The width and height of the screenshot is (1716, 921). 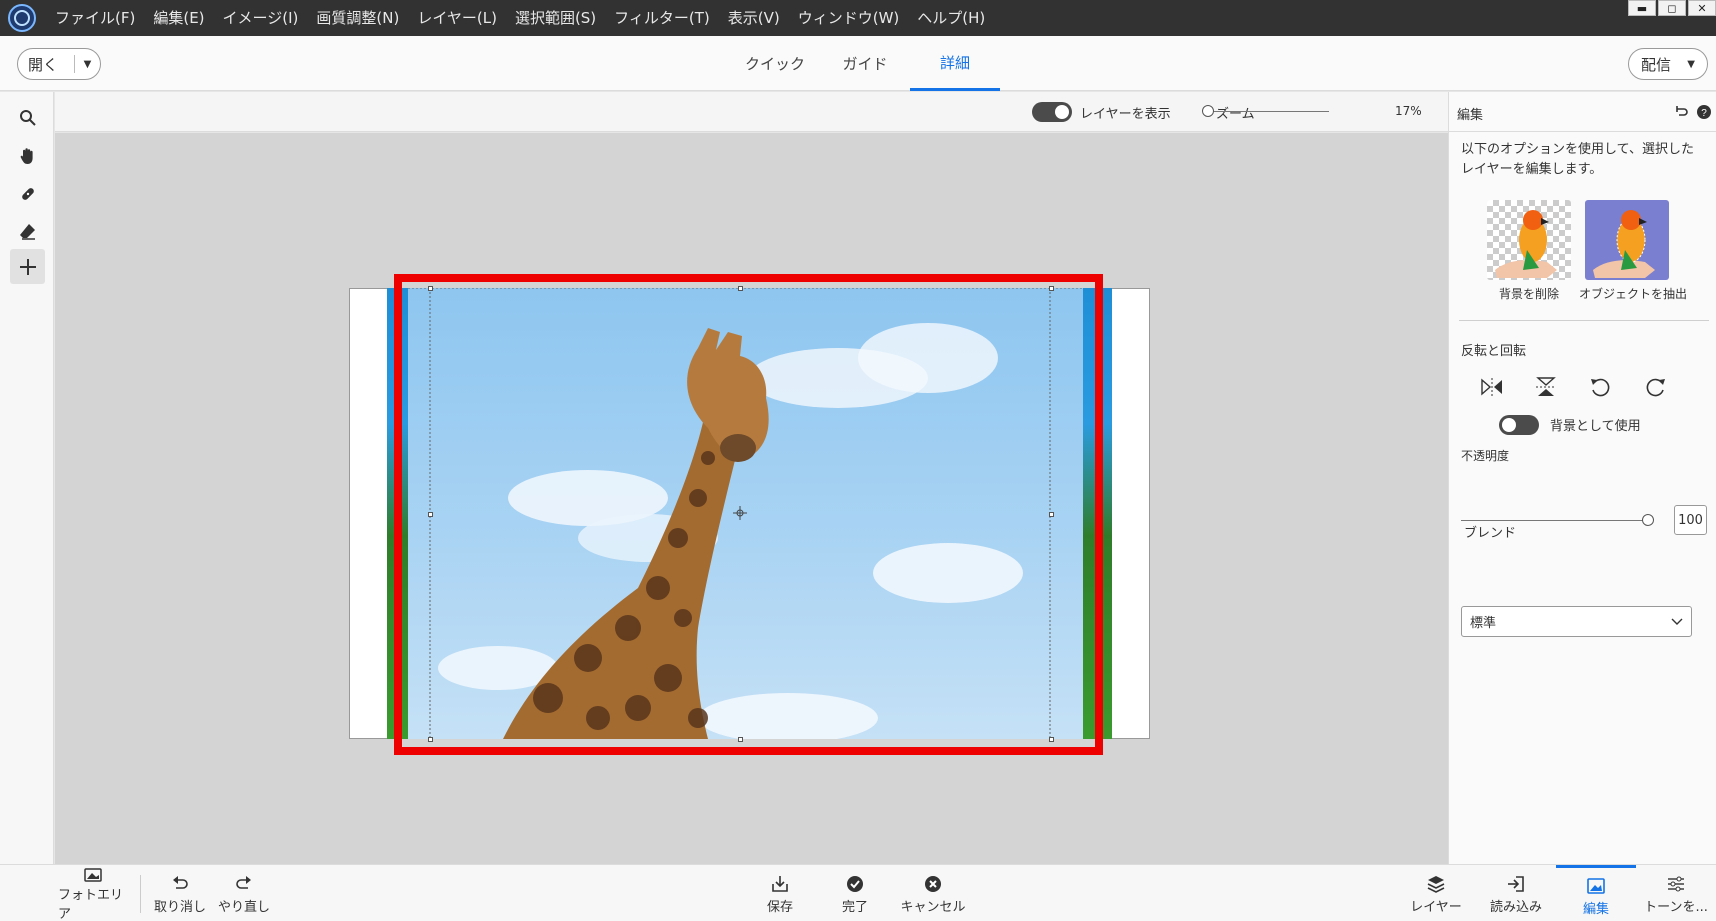 What do you see at coordinates (933, 907) in the screenshot?
I see `cancel-label: キャンセル` at bounding box center [933, 907].